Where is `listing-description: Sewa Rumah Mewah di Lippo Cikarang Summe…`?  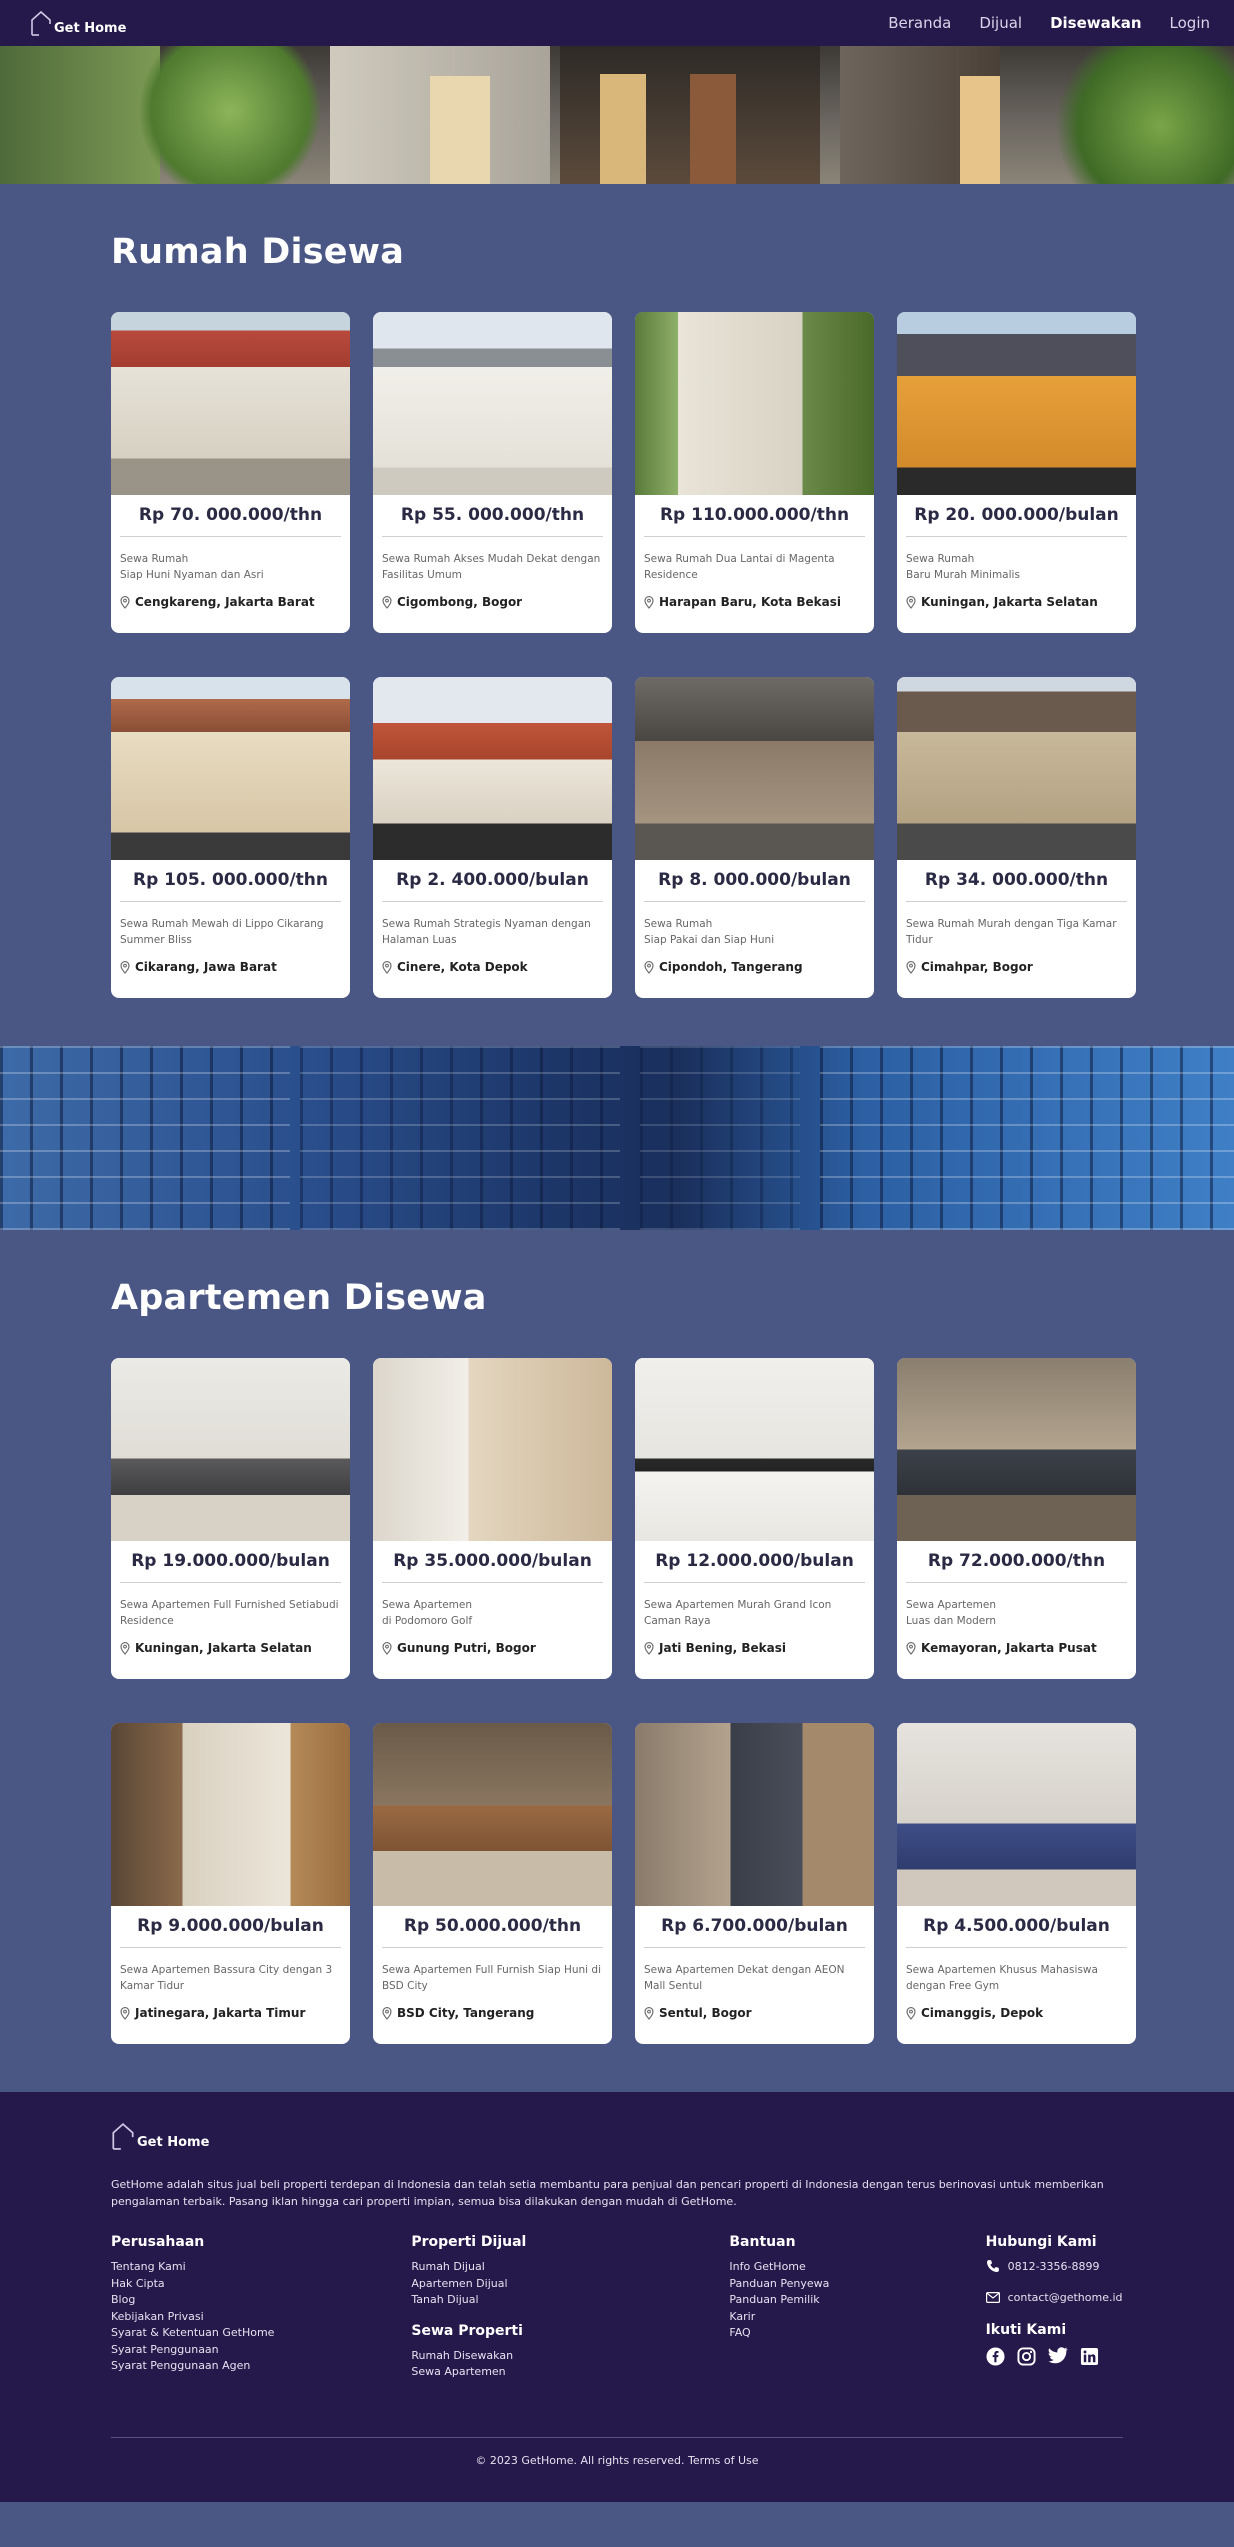
listing-description: Sewa Rumah Mewah di Lippo Cikarang Summe… is located at coordinates (222, 932).